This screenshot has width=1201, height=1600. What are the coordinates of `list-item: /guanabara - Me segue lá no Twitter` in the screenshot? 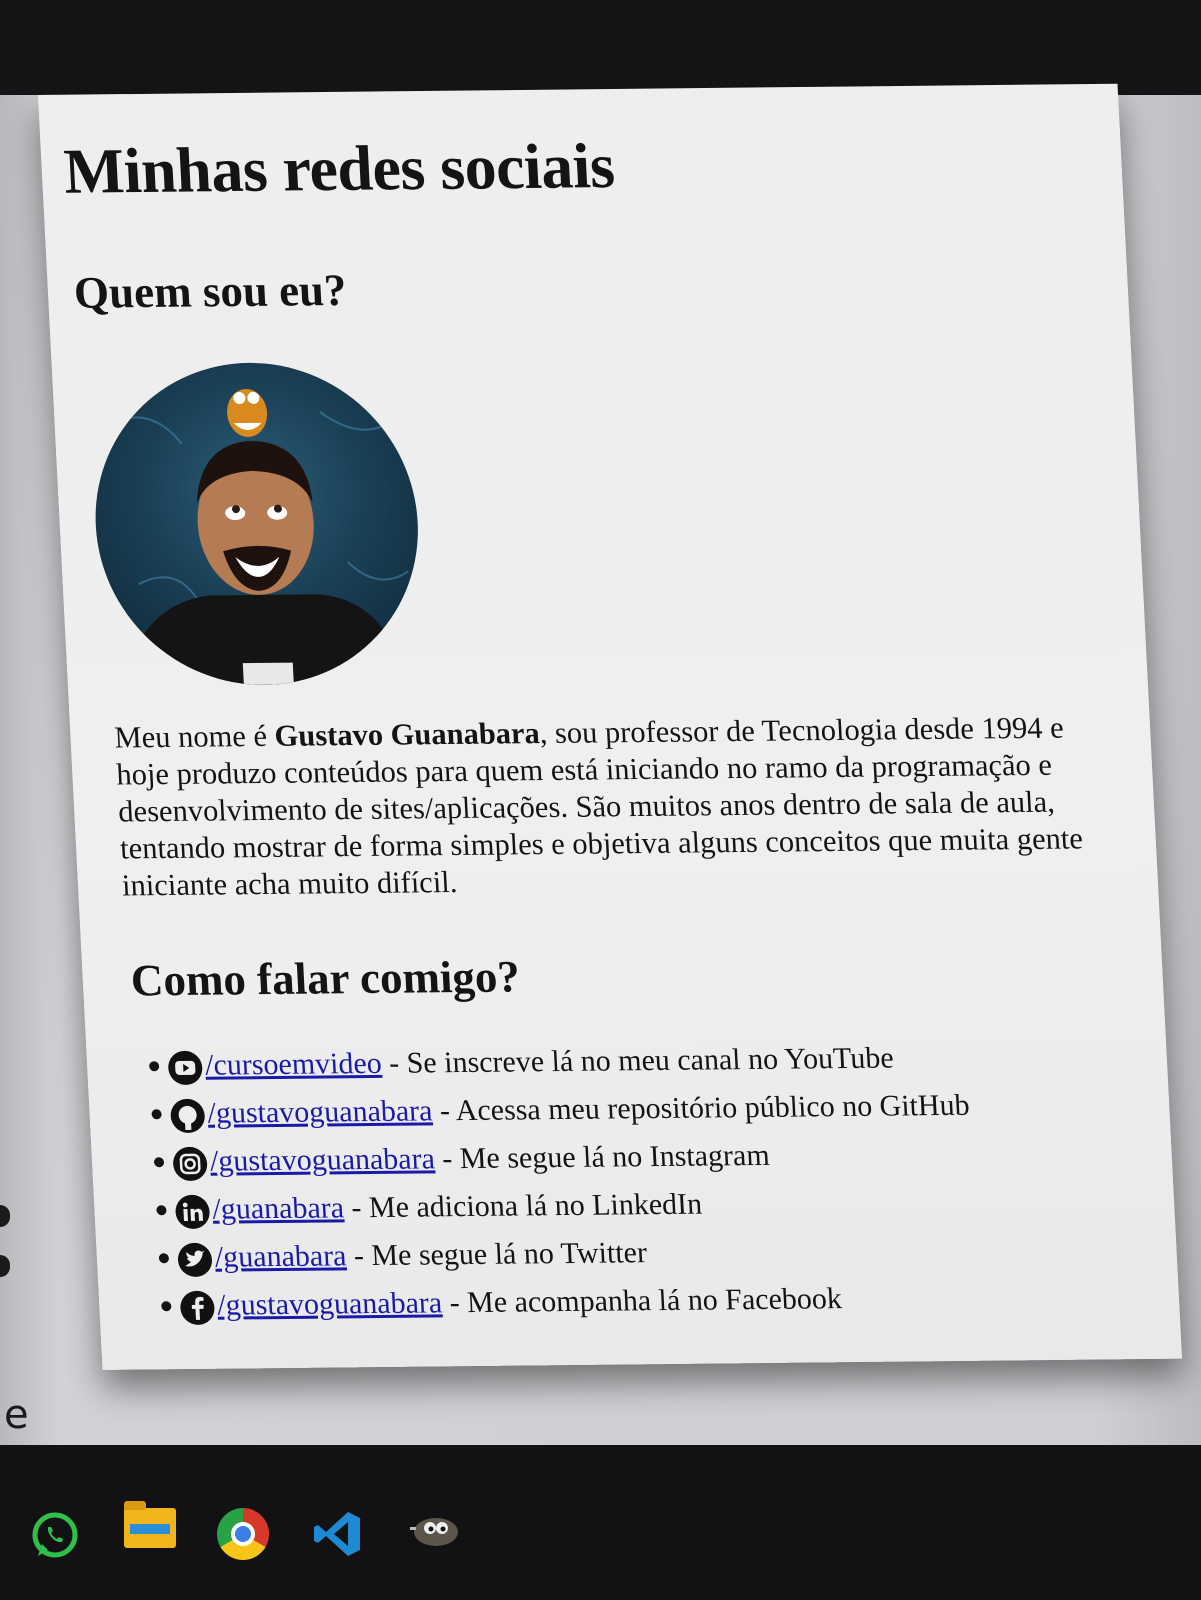 It's located at (568, 1254).